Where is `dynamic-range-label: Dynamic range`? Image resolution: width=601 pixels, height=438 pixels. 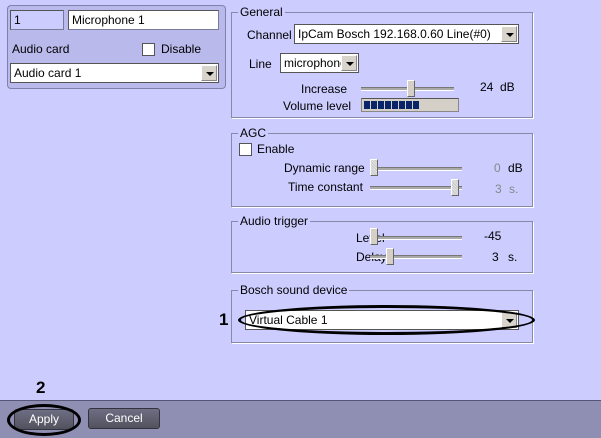
dynamic-range-label: Dynamic range is located at coordinates (324, 168).